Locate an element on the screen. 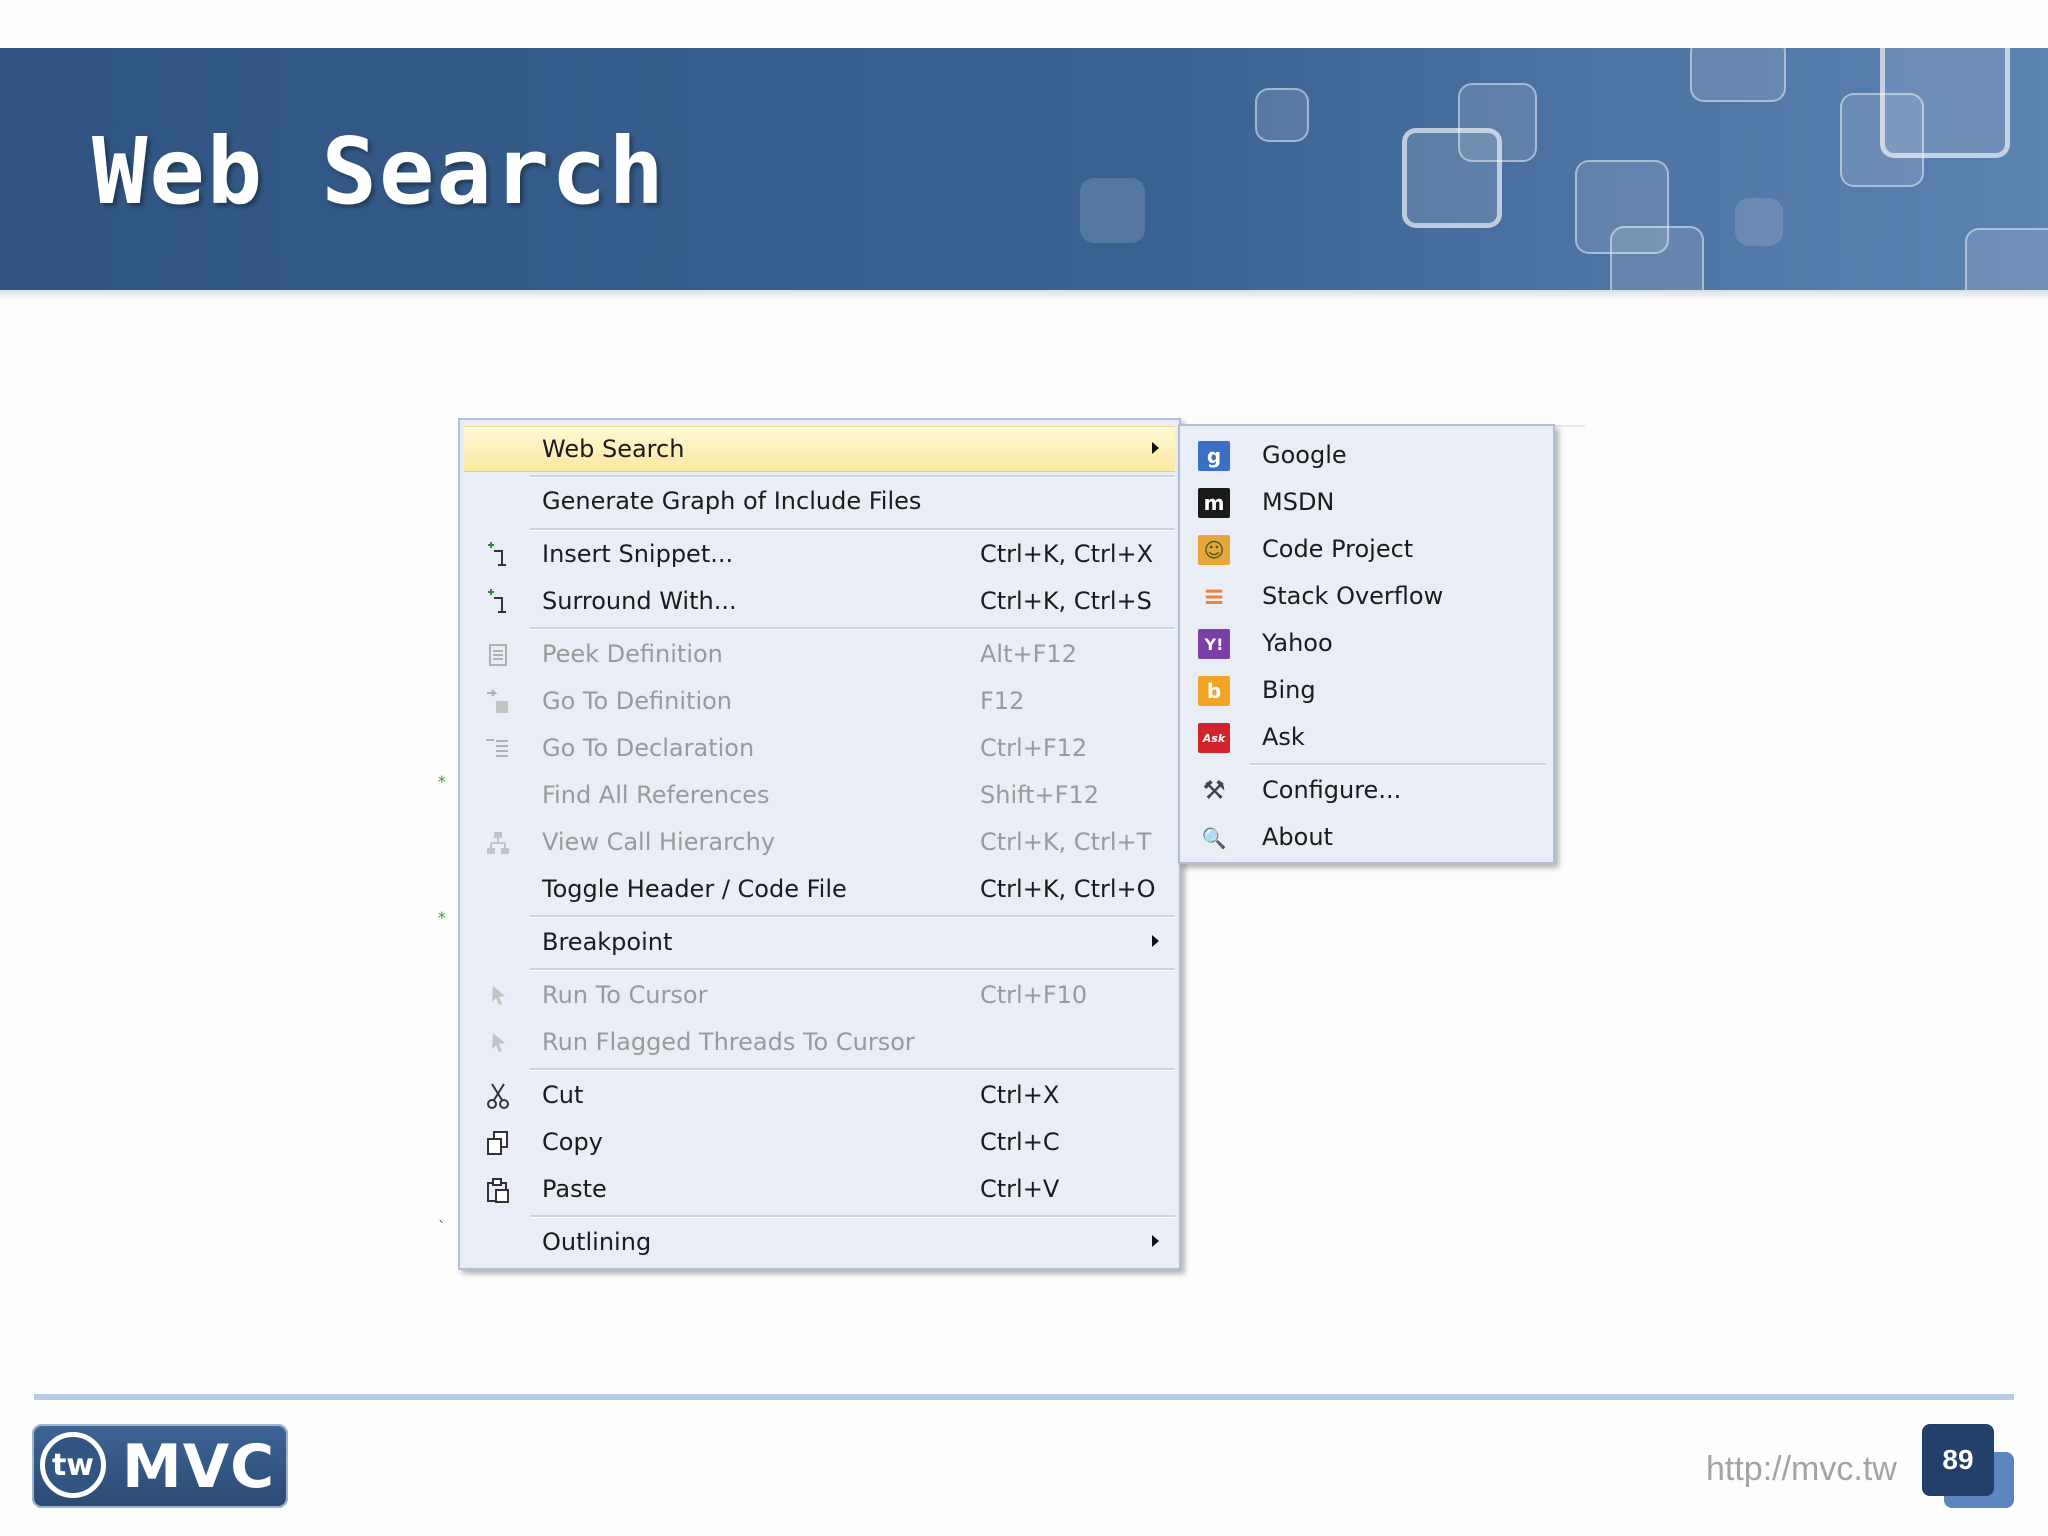 This screenshot has height=1536, width=2048. mvc-logo: tw MVC is located at coordinates (160, 1466).